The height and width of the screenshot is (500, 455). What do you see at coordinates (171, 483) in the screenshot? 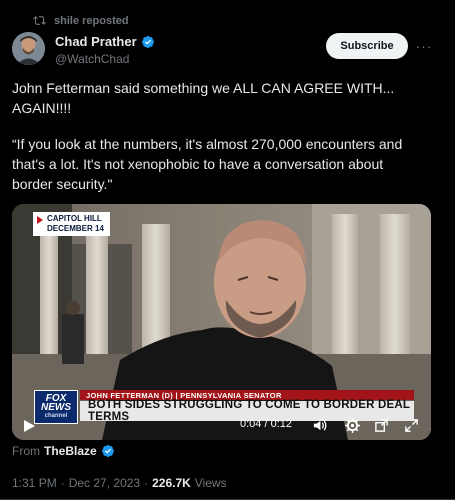
I see `views-count: 226.7K` at bounding box center [171, 483].